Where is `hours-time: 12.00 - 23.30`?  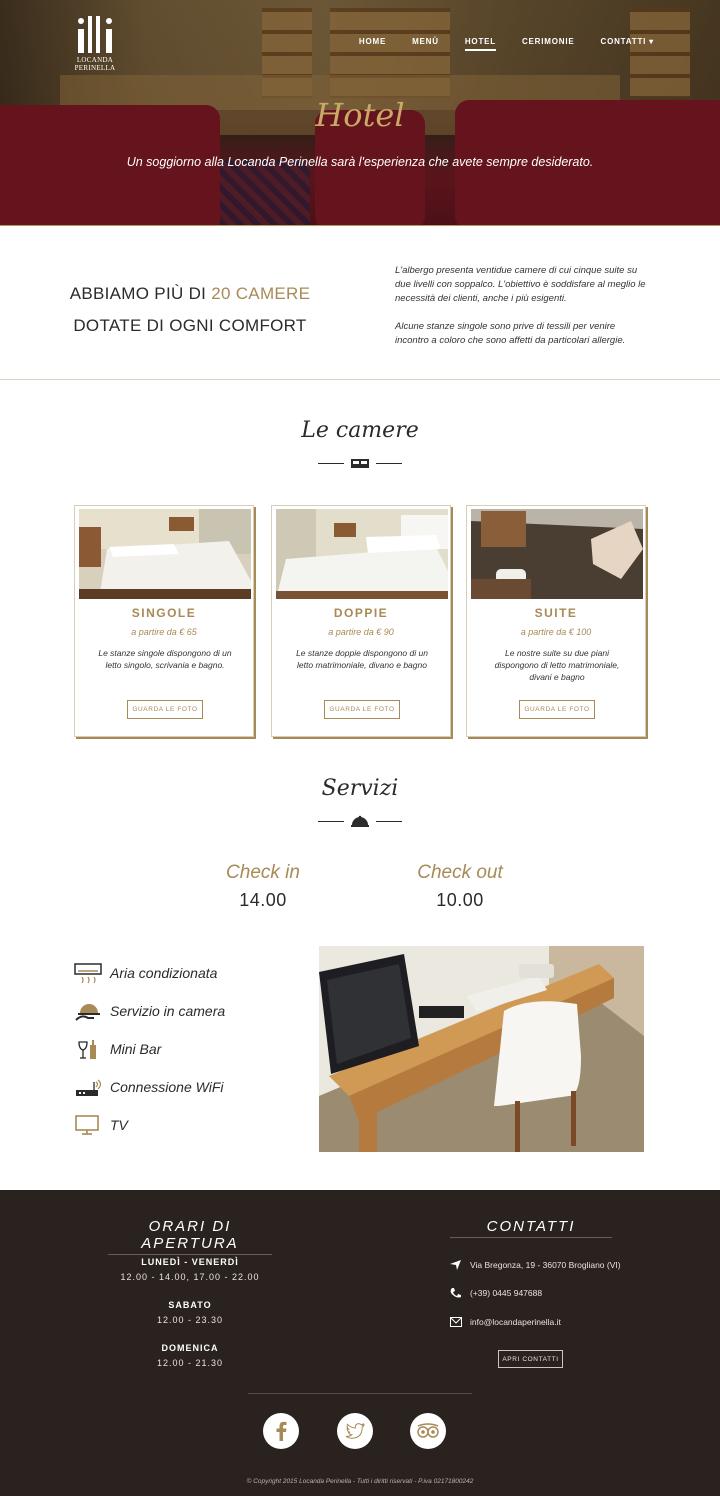
hours-time: 12.00 - 23.30 is located at coordinates (190, 1320).